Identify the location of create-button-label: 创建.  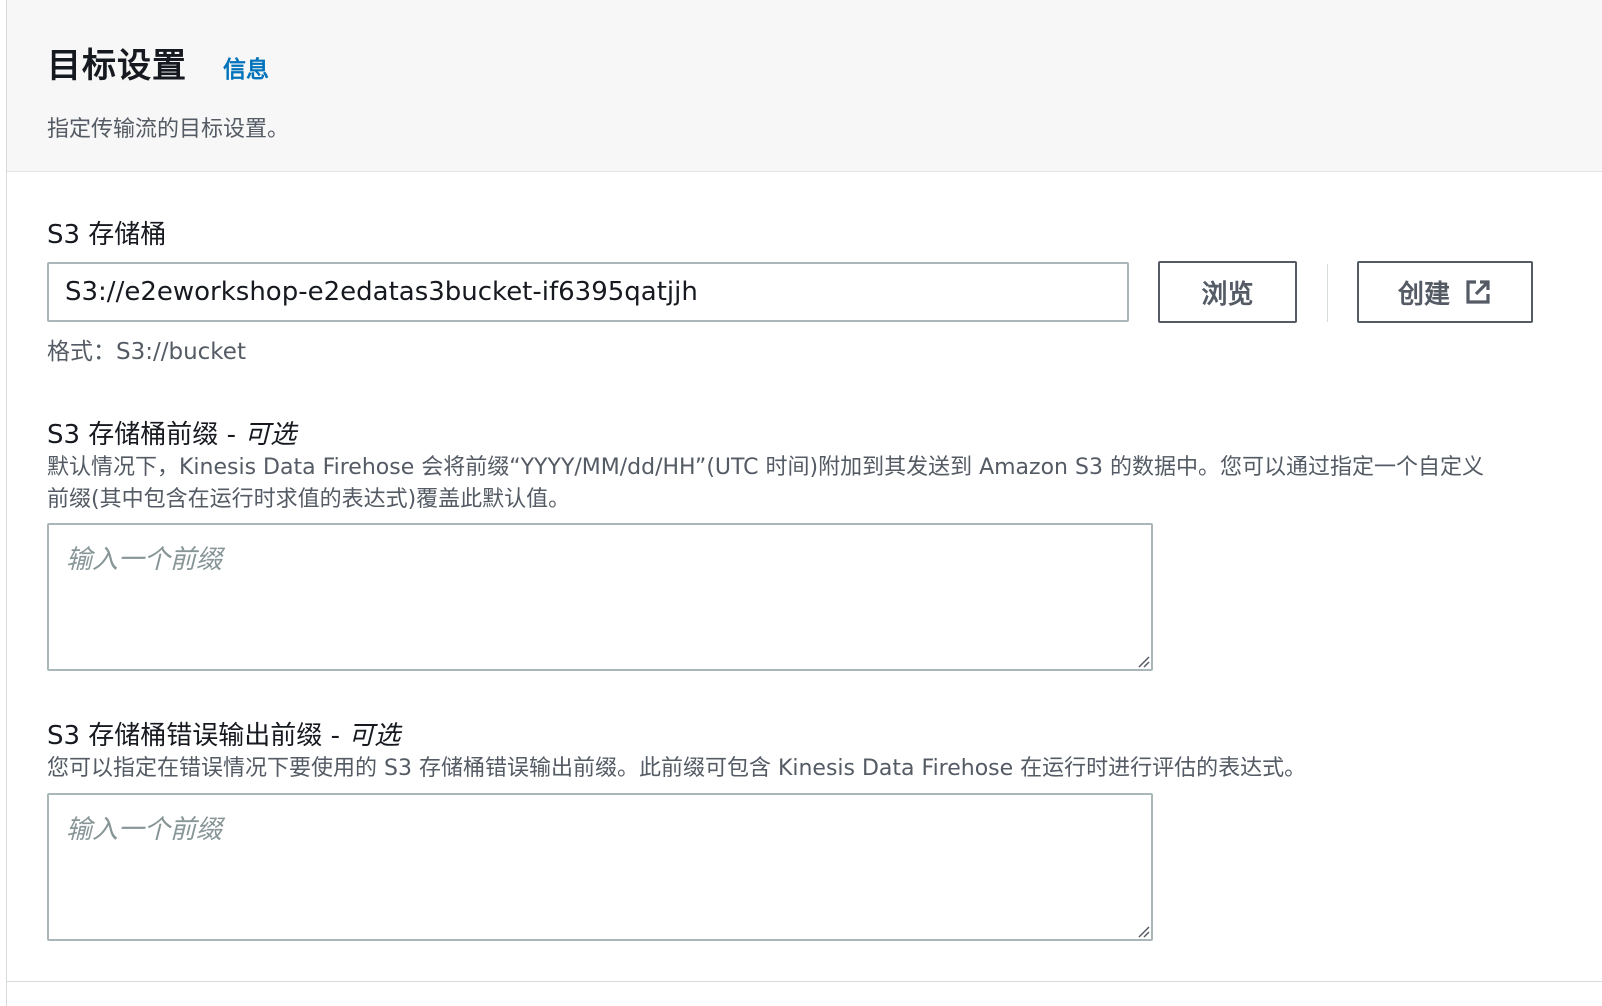
(1423, 294).